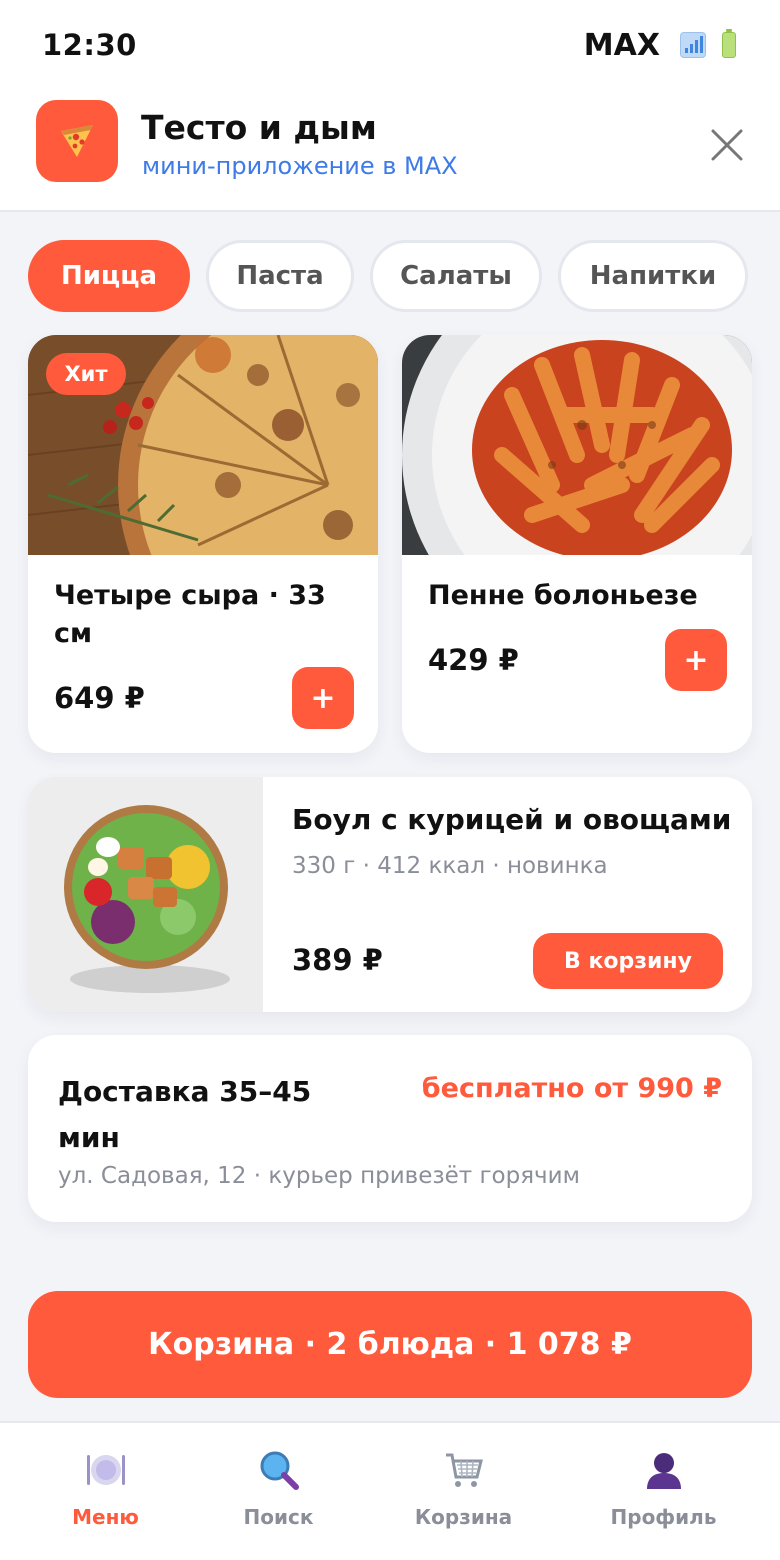 The width and height of the screenshot is (780, 1560). I want to click on app-subtitle: мини-приложение в MAX, so click(300, 166).